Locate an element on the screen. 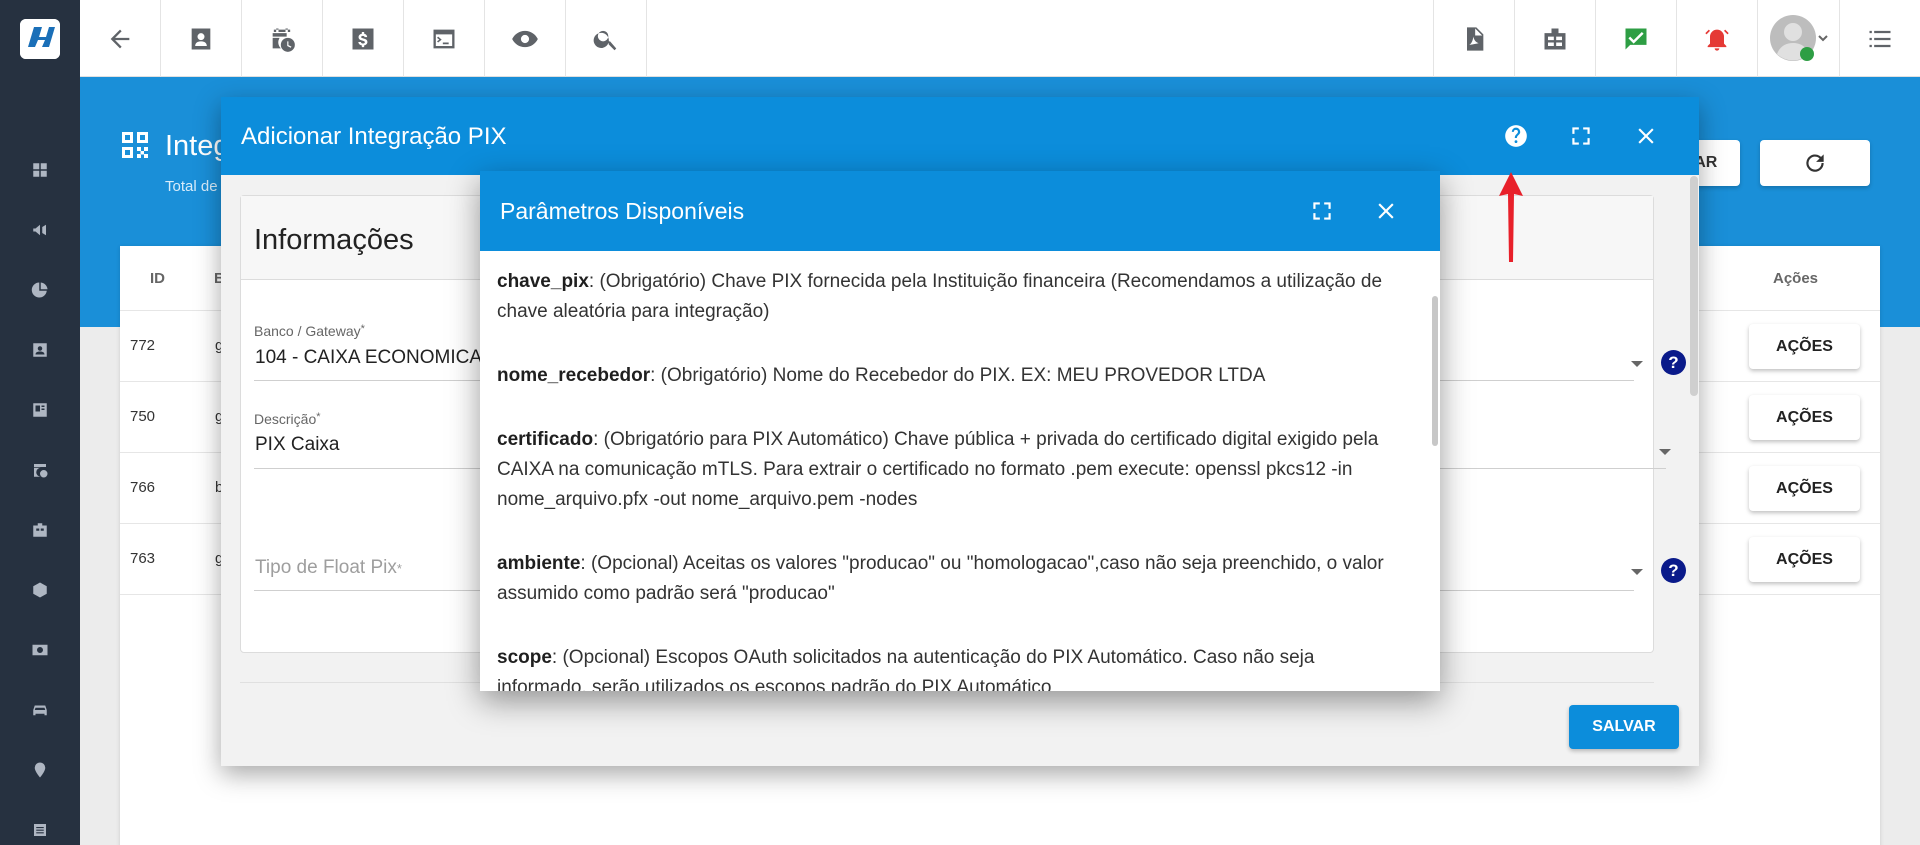 This screenshot has width=1920, height=845. params-scrollbar is located at coordinates (1435, 371).